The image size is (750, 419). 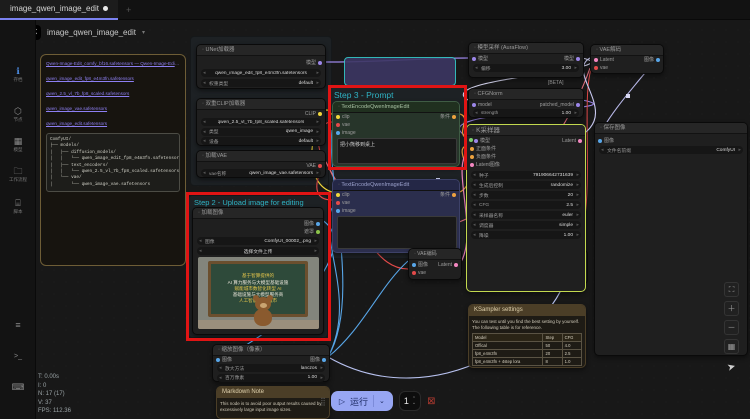 I want to click on input-latent: Latent, so click(x=604, y=59).